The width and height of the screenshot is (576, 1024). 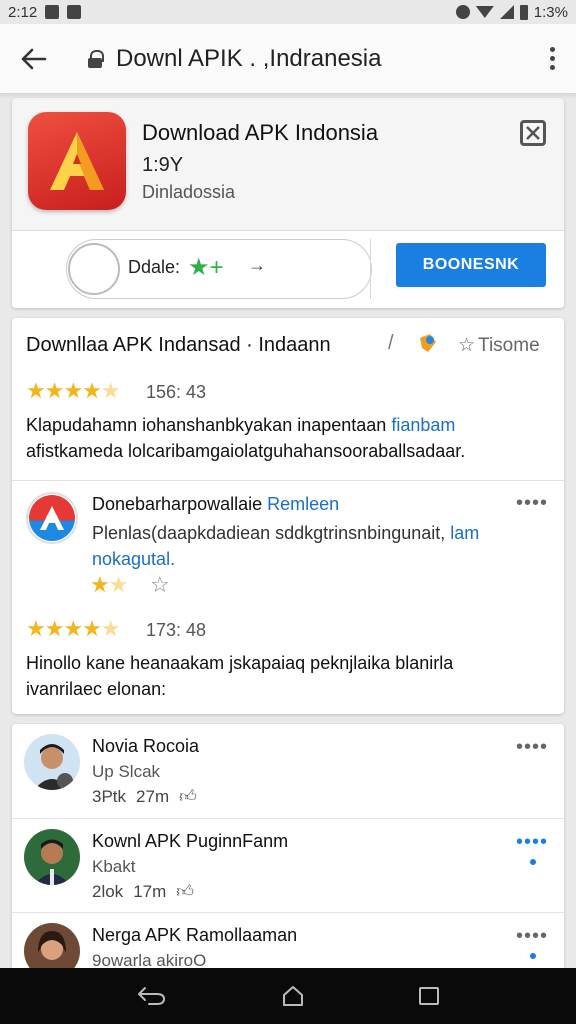 What do you see at coordinates (163, 165) in the screenshot?
I see `app-version: 1:9Y` at bounding box center [163, 165].